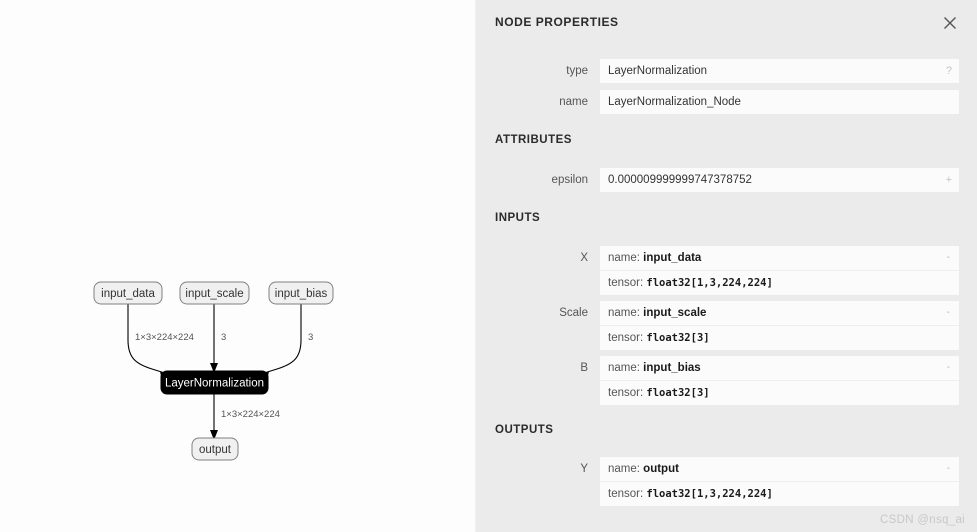 The height and width of the screenshot is (532, 977). I want to click on edge-input-bias-to-op, so click(281, 338).